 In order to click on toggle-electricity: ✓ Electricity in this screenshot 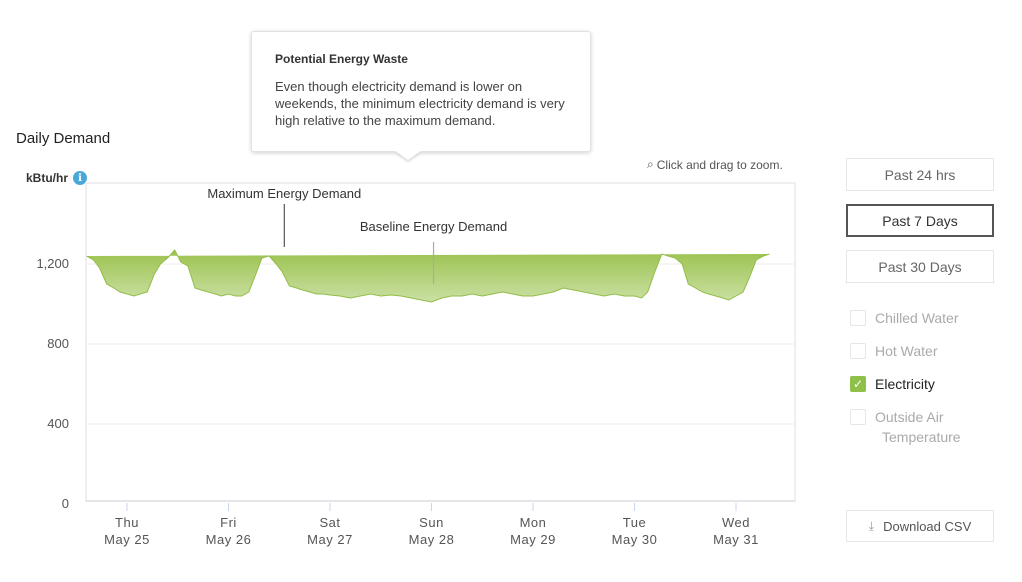, I will do `click(892, 384)`.